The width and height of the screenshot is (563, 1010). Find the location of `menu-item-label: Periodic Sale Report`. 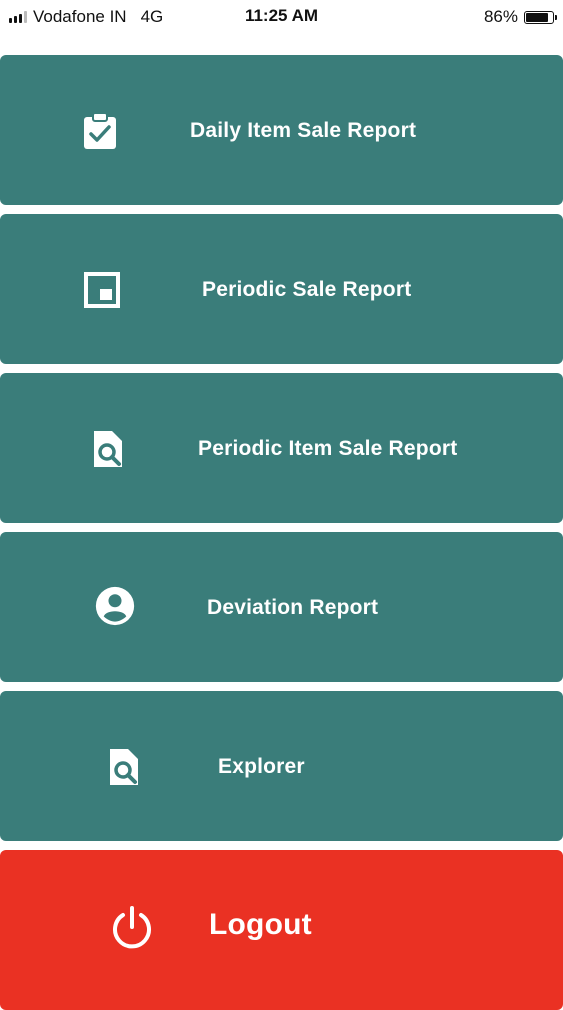

menu-item-label: Periodic Sale Report is located at coordinates (307, 289).